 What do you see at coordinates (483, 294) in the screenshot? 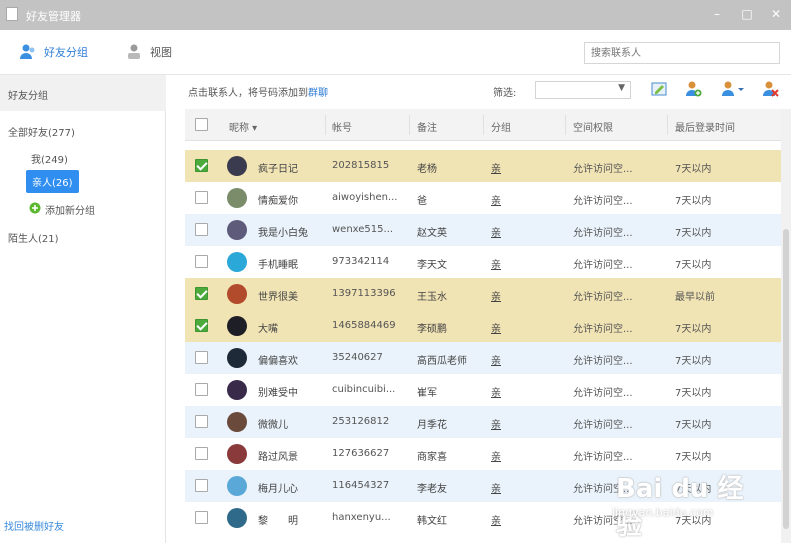
I see `table-row: 世界很美 1397113396 王玉水亲 允许访问空... 最早以前` at bounding box center [483, 294].